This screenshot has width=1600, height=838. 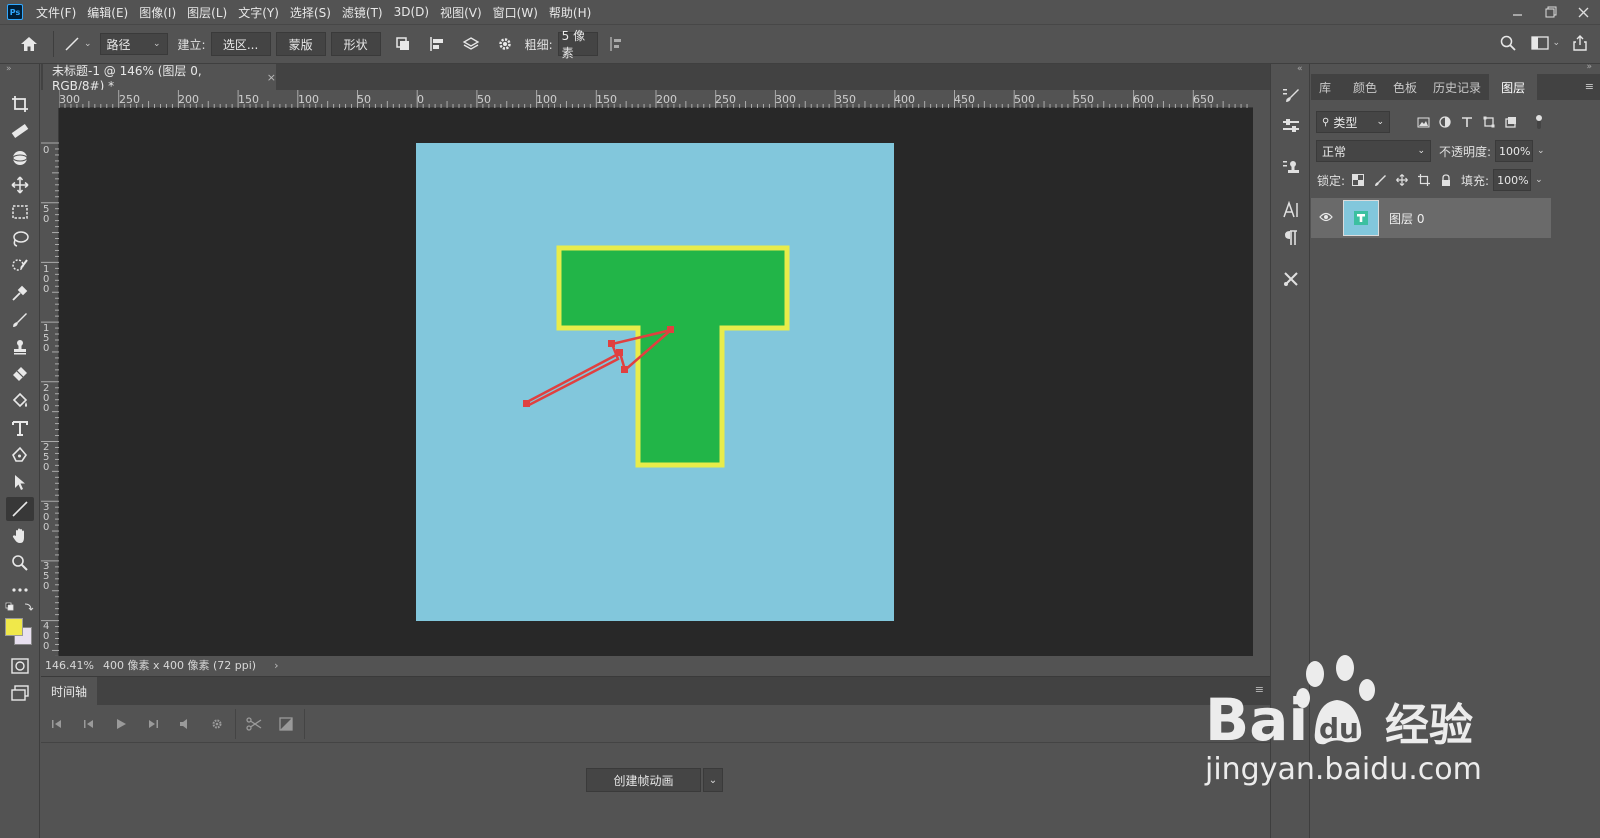 I want to click on line-tool, so click(x=20, y=509).